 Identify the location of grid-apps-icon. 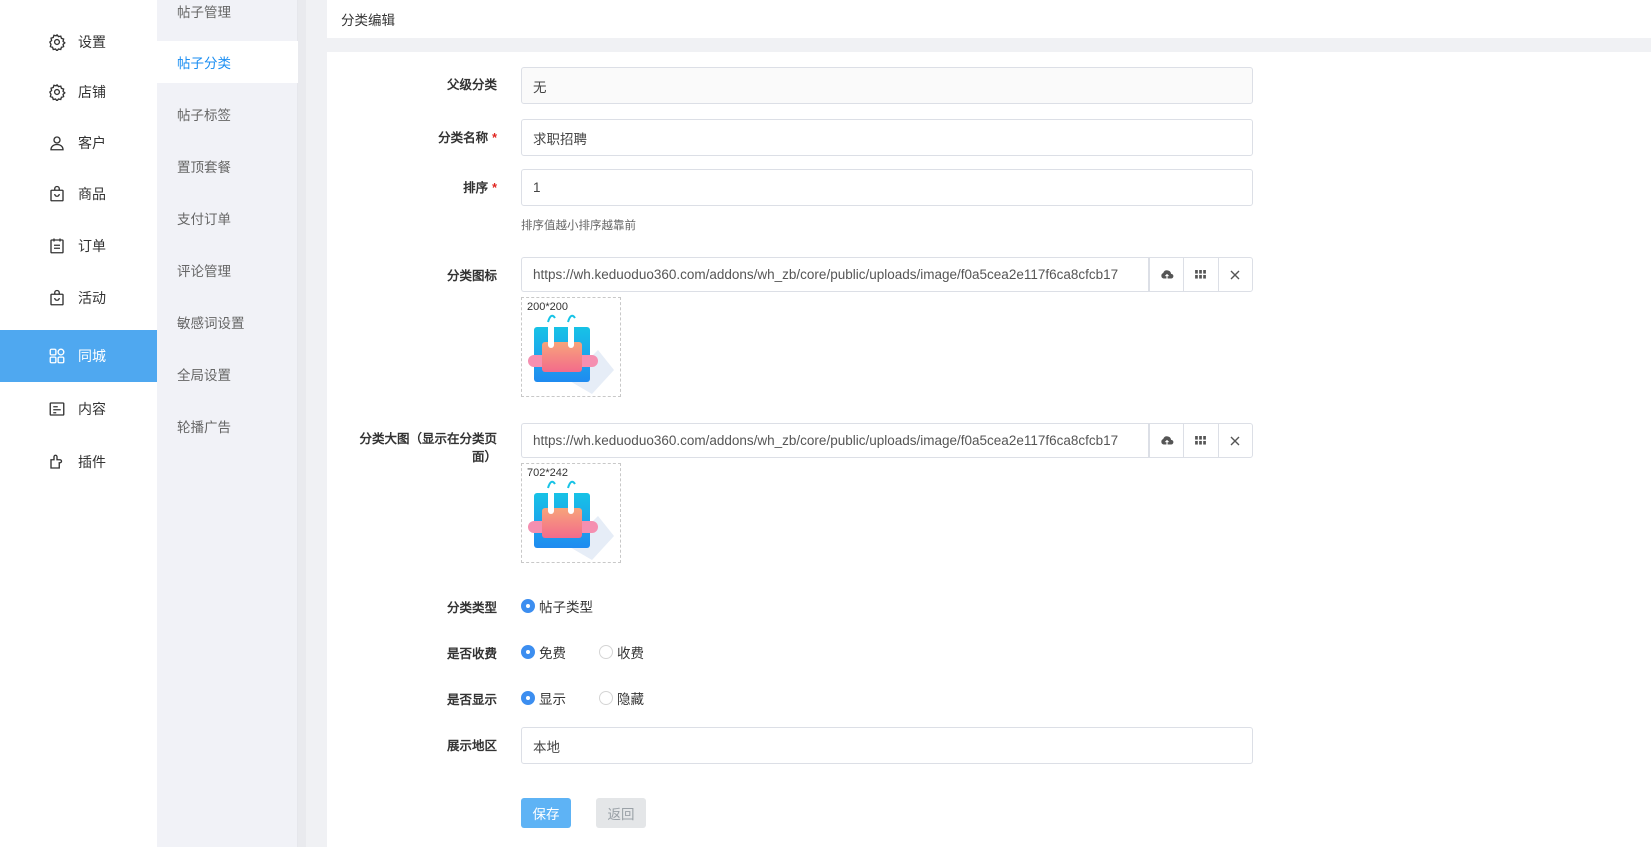
(57, 356).